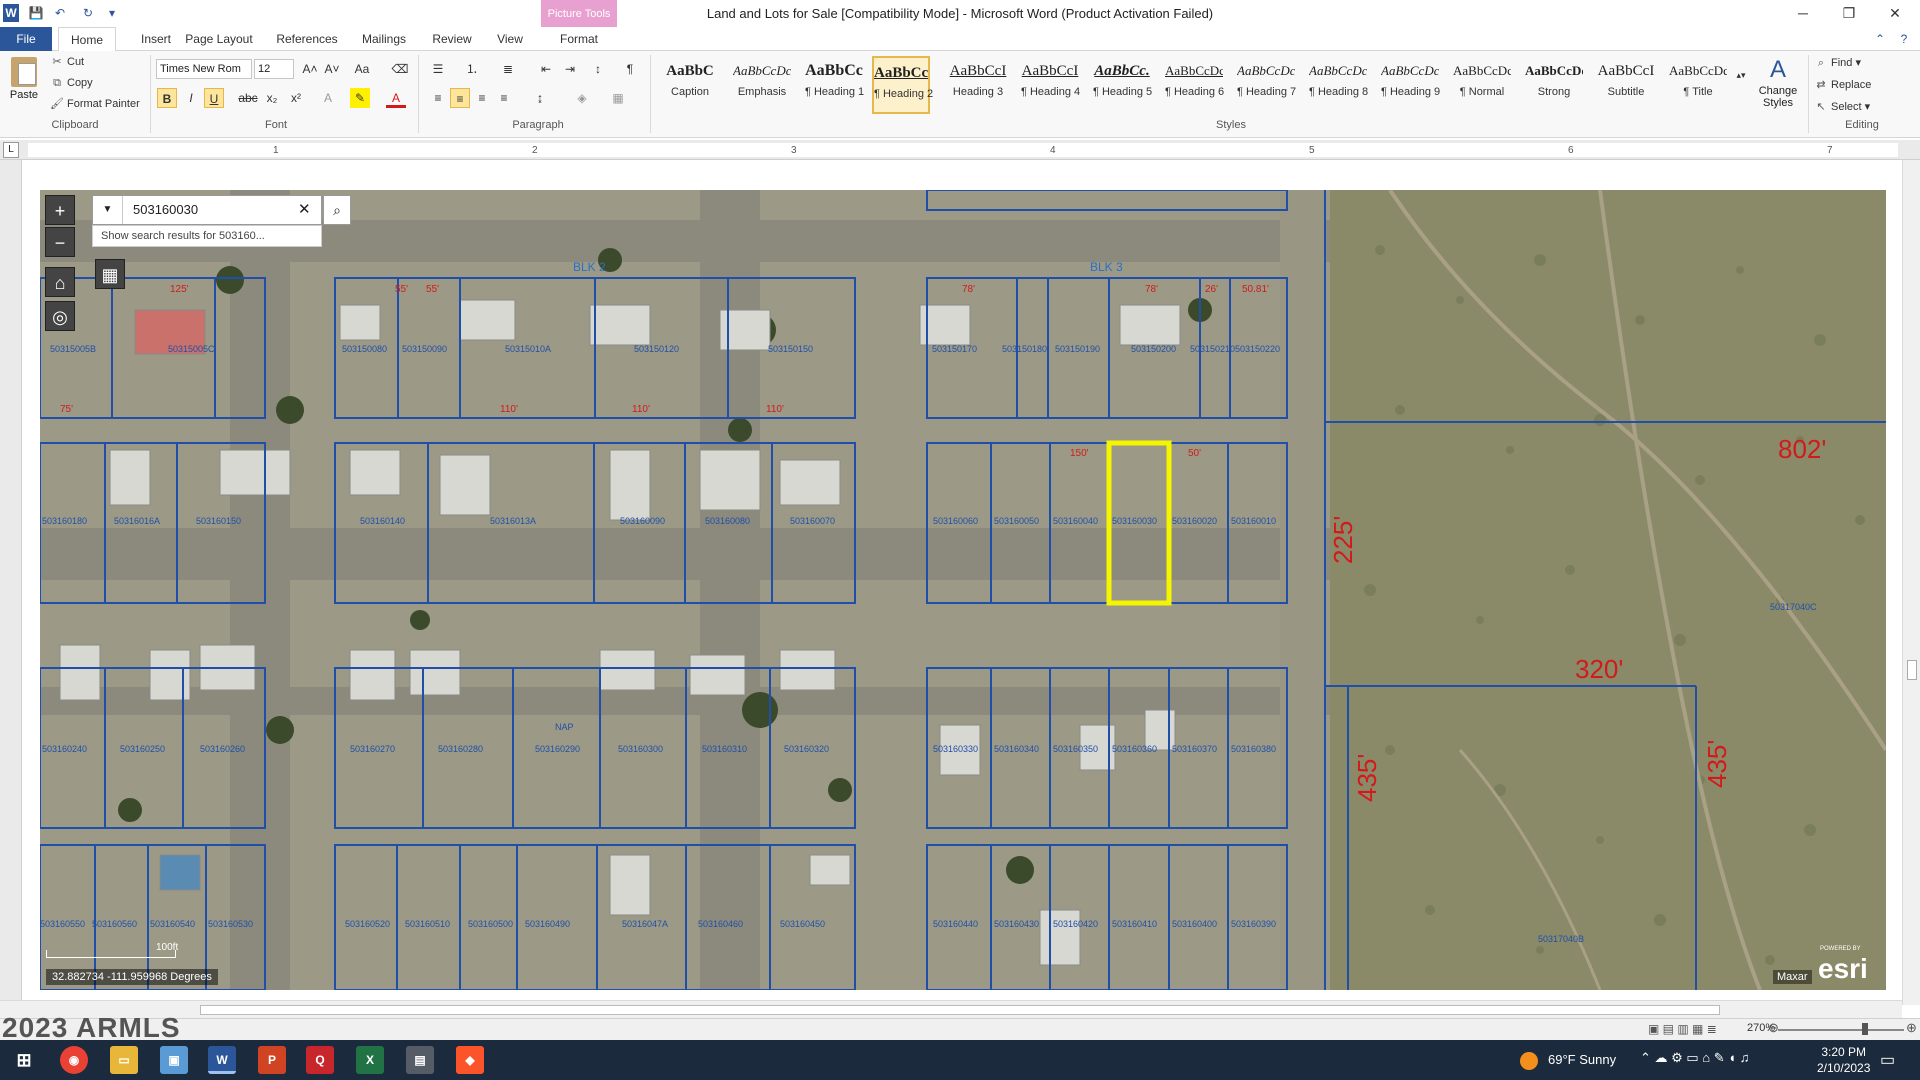  Describe the element at coordinates (618, 98) in the screenshot. I see `borders-icon: ▦` at that location.